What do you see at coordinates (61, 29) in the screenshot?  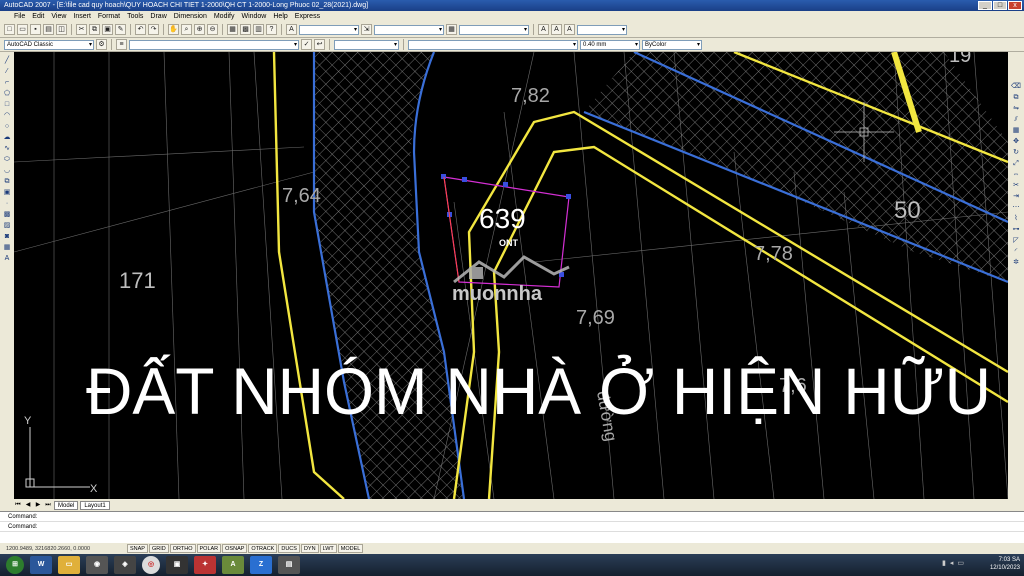 I see `preview-icon: ◫` at bounding box center [61, 29].